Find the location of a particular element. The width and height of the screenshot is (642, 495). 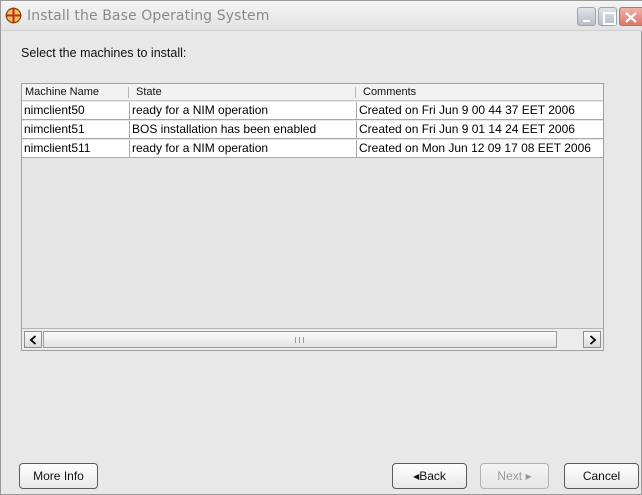

comments-cell: Created on Mon Jun 12 09 17 08 EET 2006 is located at coordinates (479, 148).